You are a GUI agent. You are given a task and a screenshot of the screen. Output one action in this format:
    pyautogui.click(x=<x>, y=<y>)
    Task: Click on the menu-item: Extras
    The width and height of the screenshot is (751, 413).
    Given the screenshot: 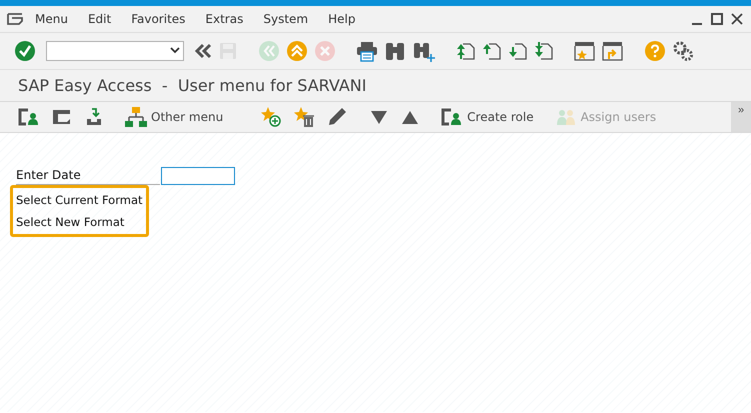 What is the action you would take?
    pyautogui.click(x=224, y=19)
    